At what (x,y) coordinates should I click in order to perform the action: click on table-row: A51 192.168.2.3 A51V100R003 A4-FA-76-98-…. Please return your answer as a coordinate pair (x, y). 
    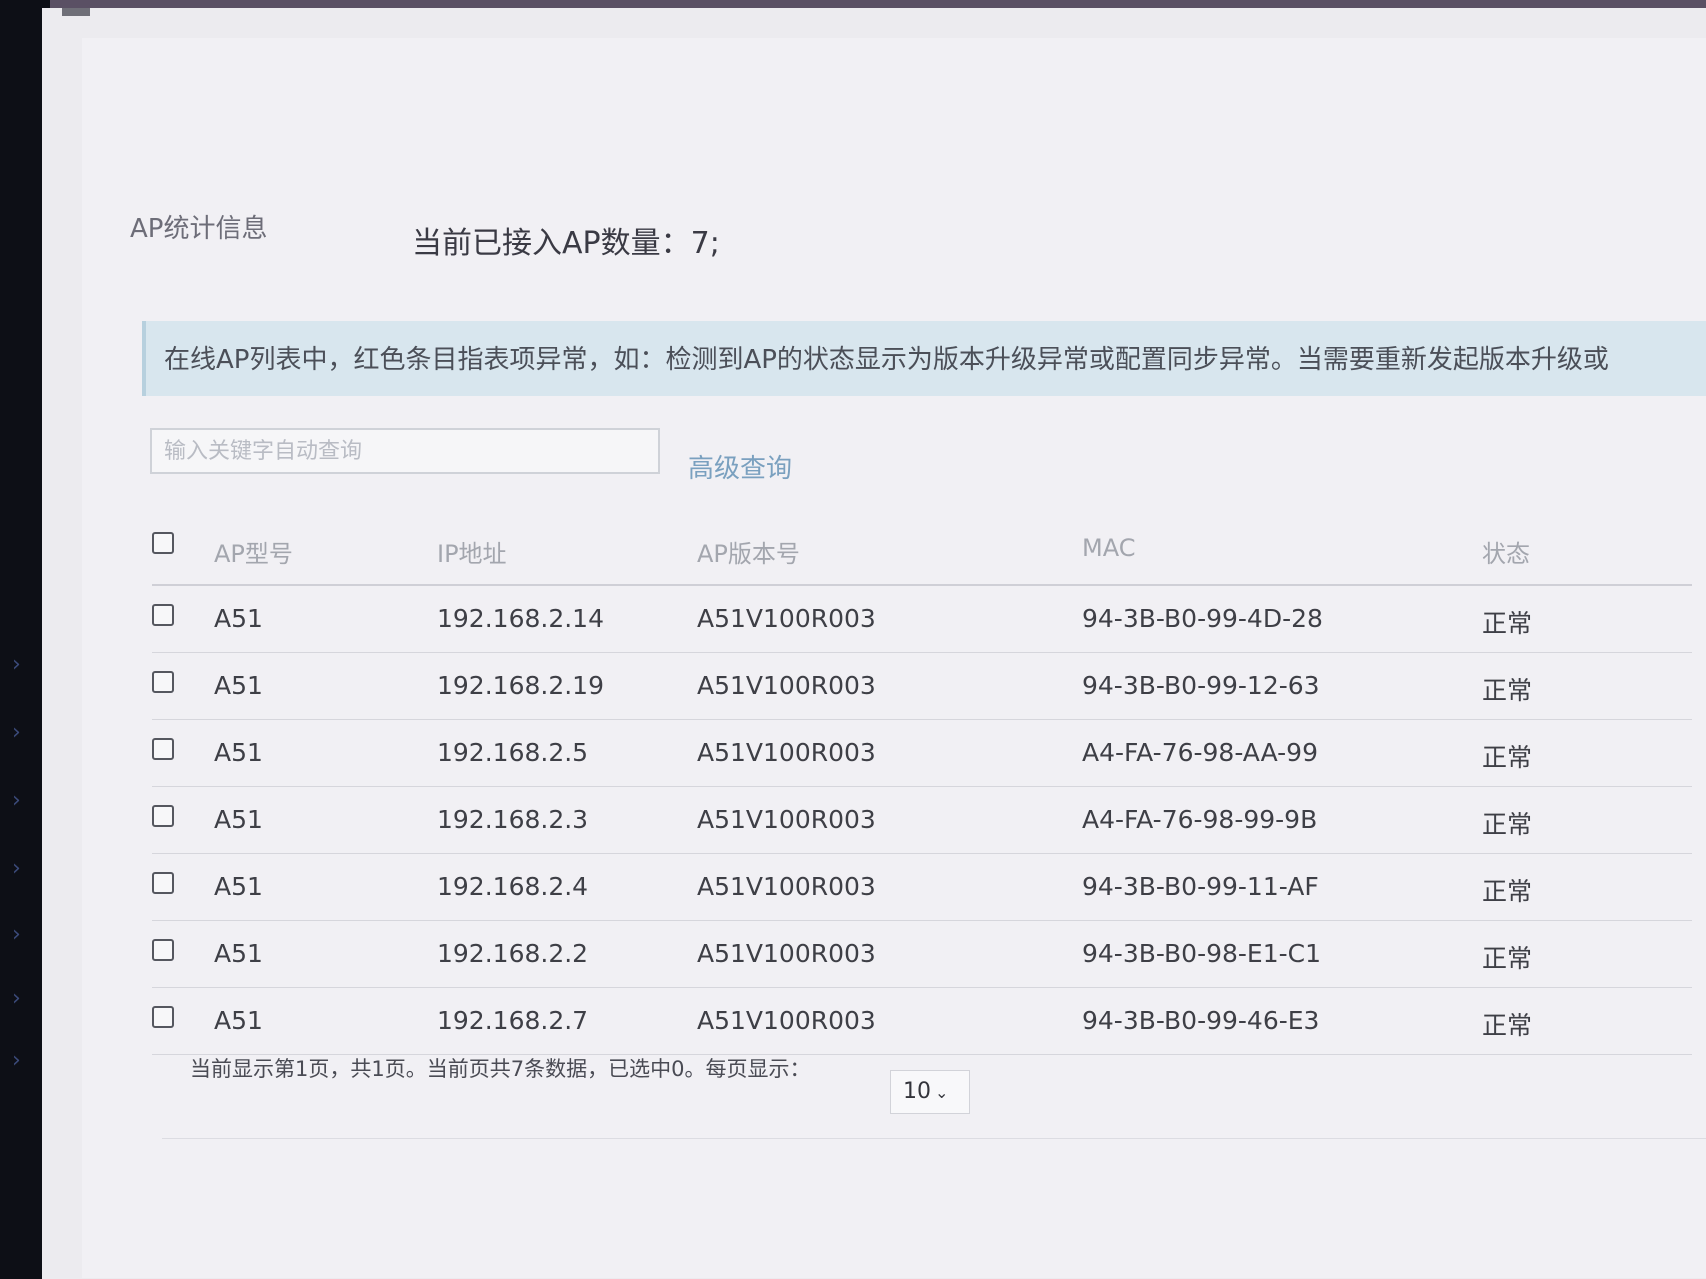
    Looking at the image, I should click on (922, 820).